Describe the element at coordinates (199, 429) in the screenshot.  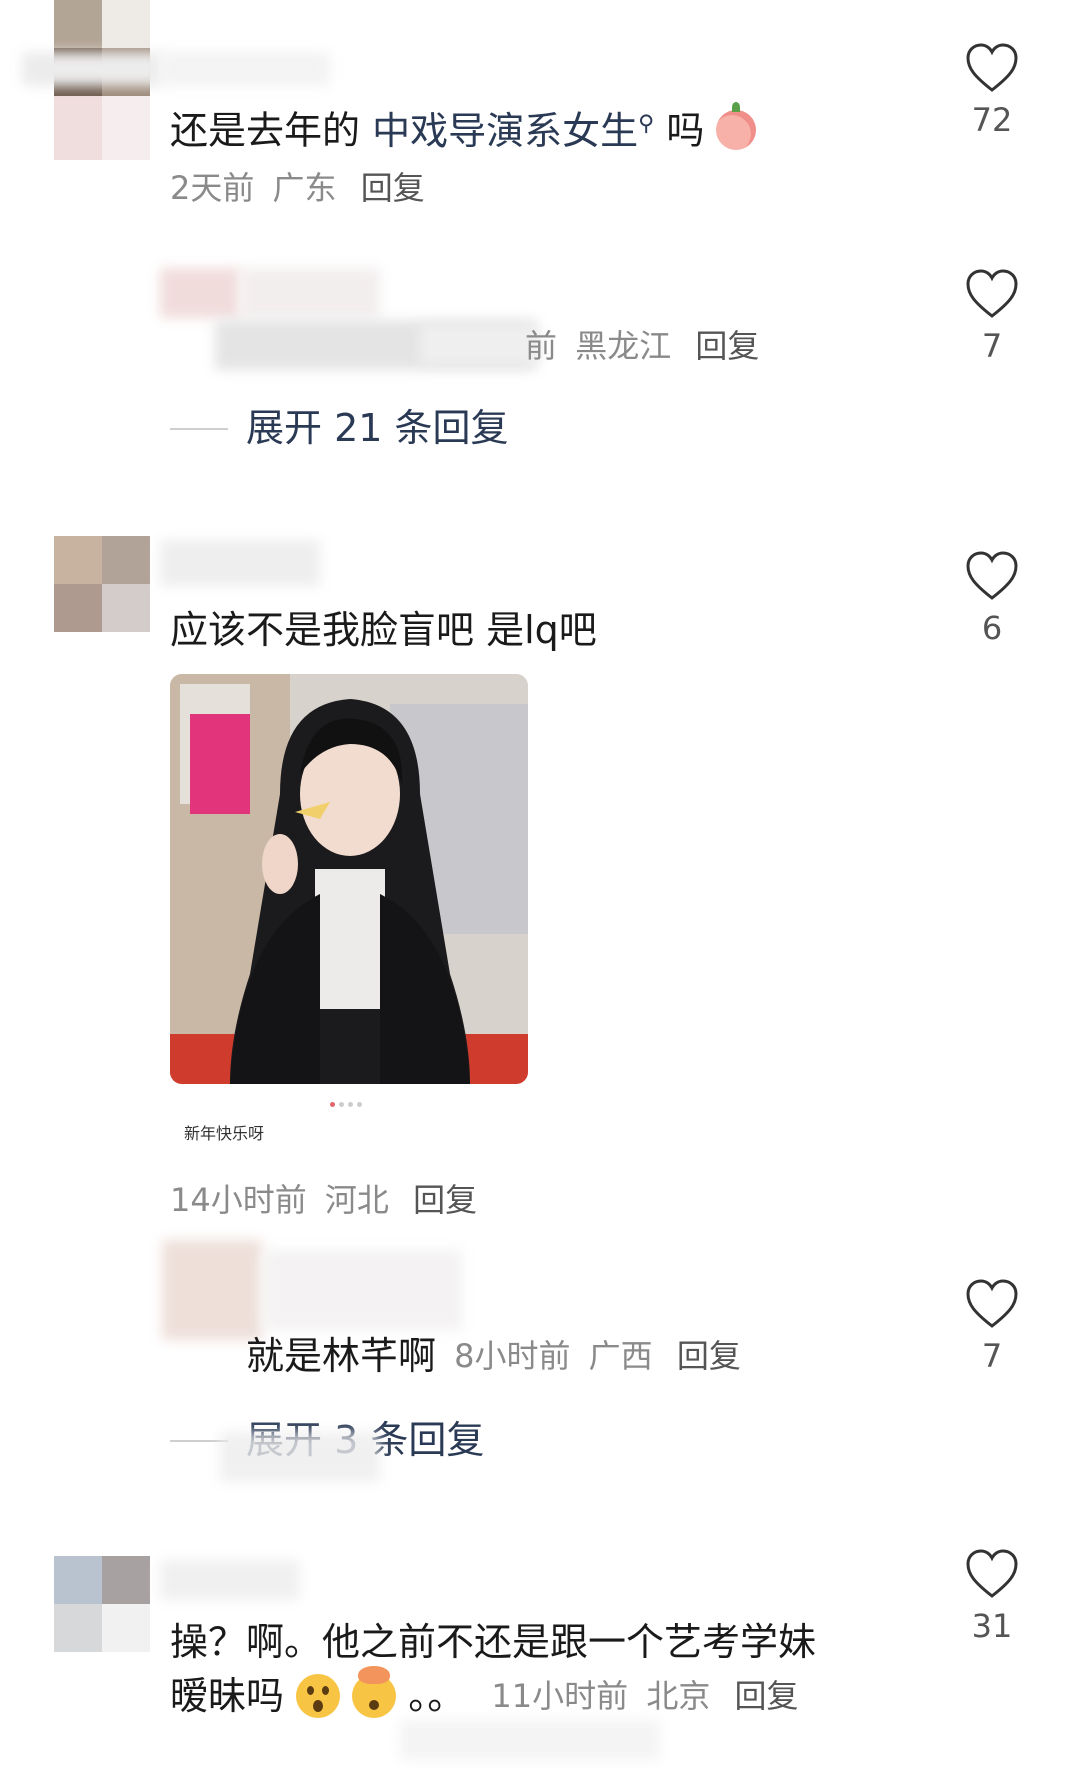
I see `expand-divider` at that location.